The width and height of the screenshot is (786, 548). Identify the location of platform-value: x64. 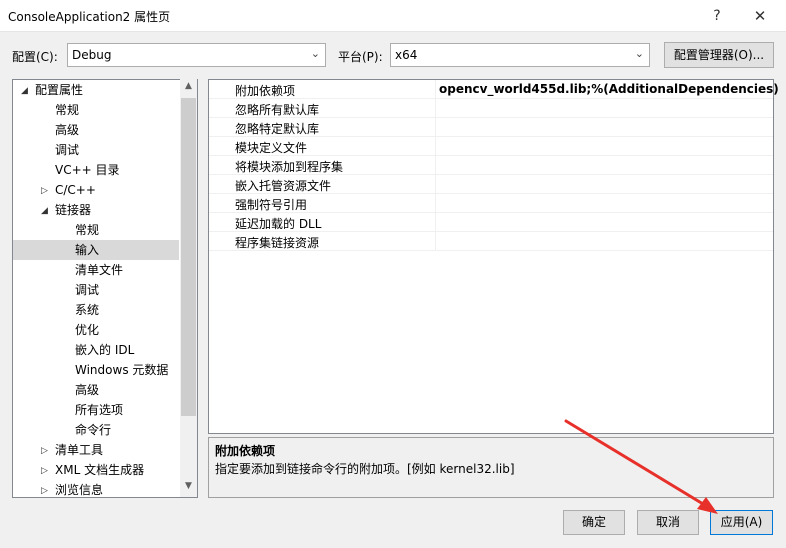
(406, 55).